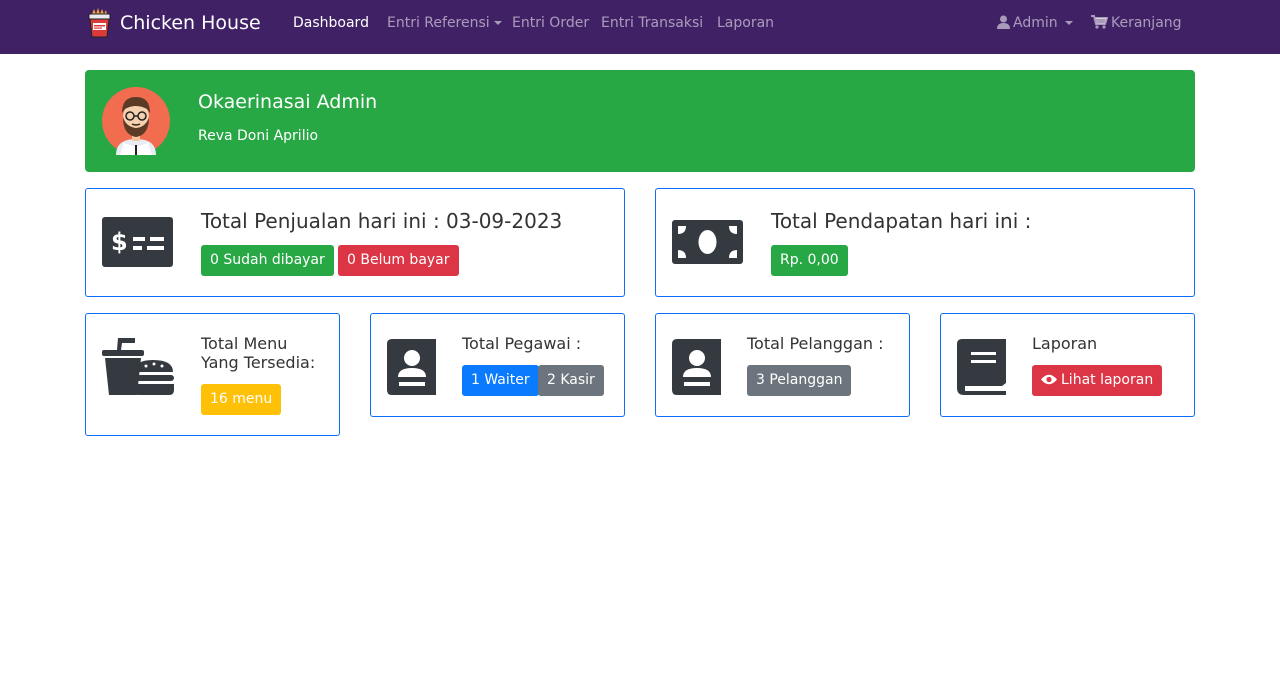 Image resolution: width=1280 pixels, height=682 pixels. I want to click on nav-laporan: Laporan, so click(745, 23).